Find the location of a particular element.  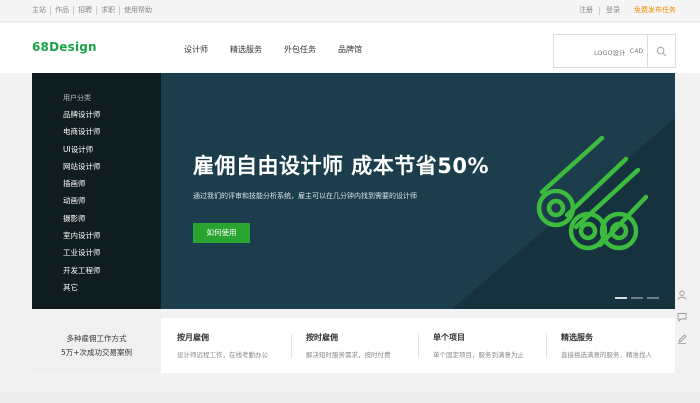

search-hints: LOGO设计 C4D is located at coordinates (620, 52).